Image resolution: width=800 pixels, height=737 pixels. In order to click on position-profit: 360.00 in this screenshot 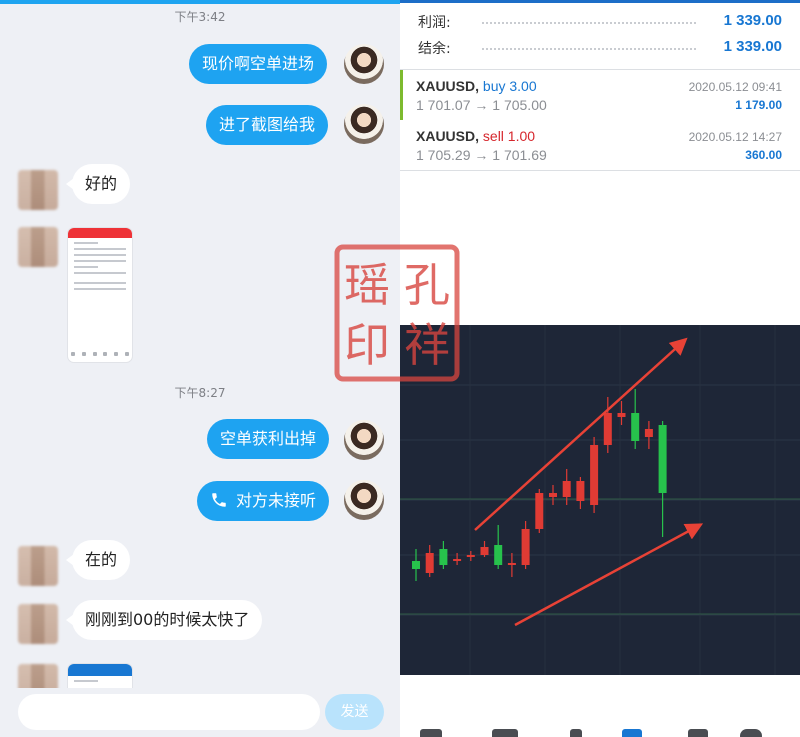, I will do `click(763, 155)`.